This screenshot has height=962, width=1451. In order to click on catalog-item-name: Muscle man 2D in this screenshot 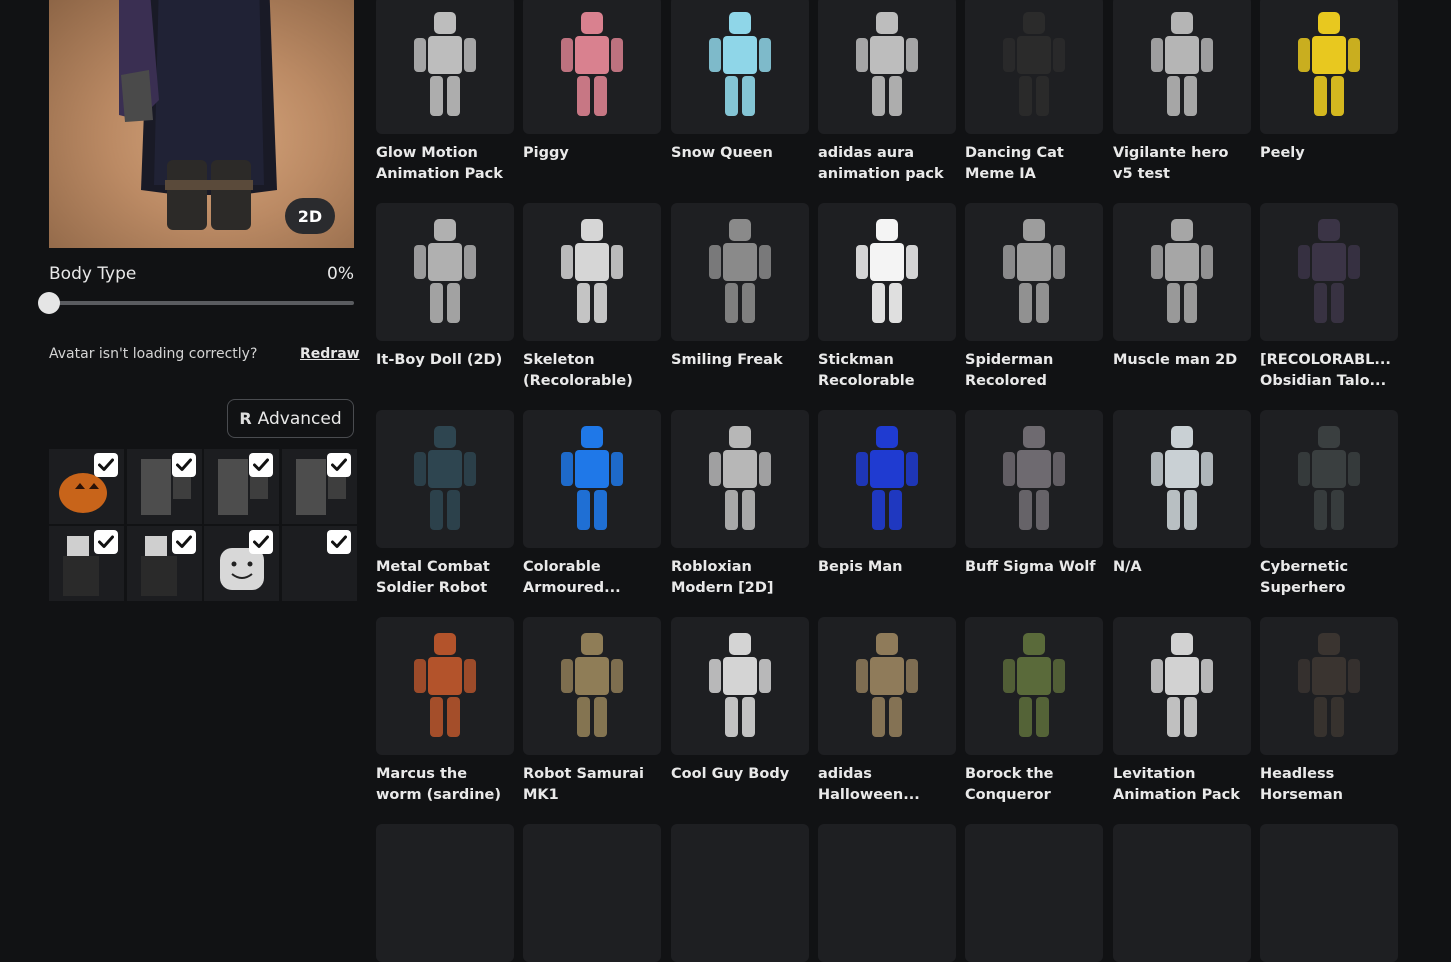, I will do `click(1182, 360)`.